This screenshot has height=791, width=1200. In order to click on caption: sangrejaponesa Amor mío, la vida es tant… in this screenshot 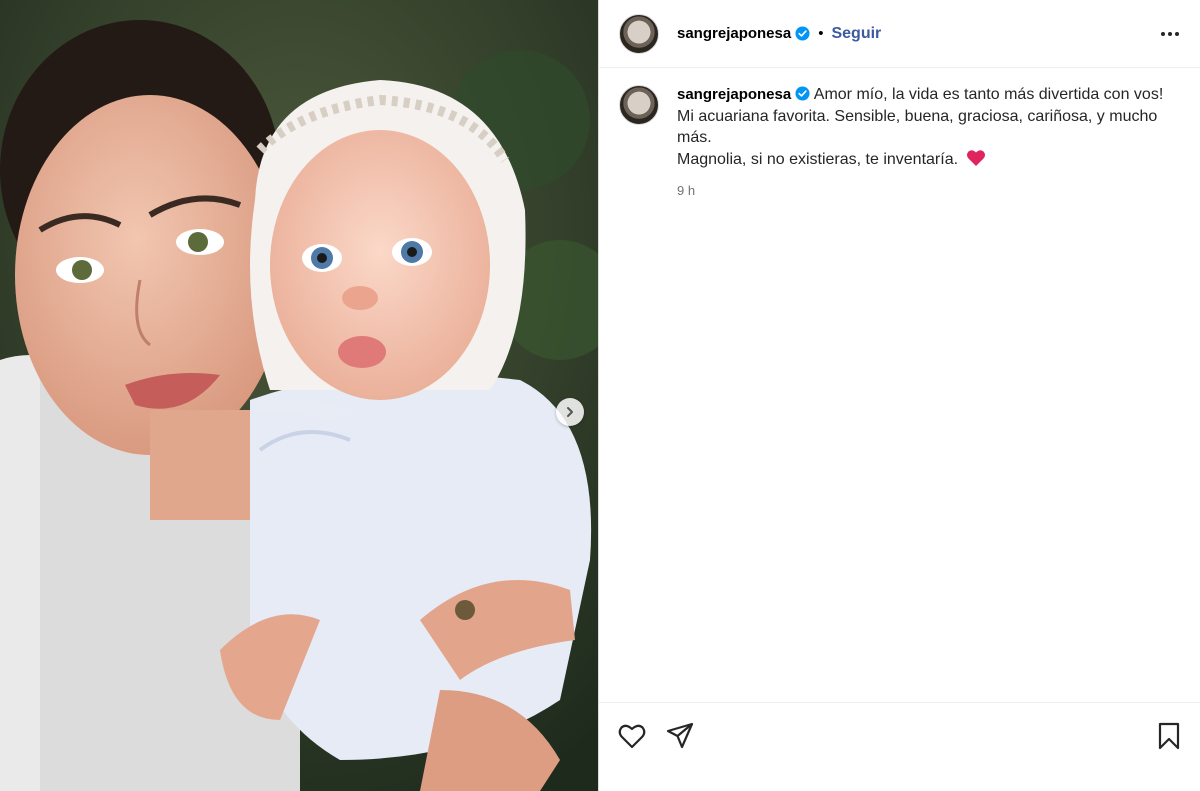, I will do `click(899, 135)`.